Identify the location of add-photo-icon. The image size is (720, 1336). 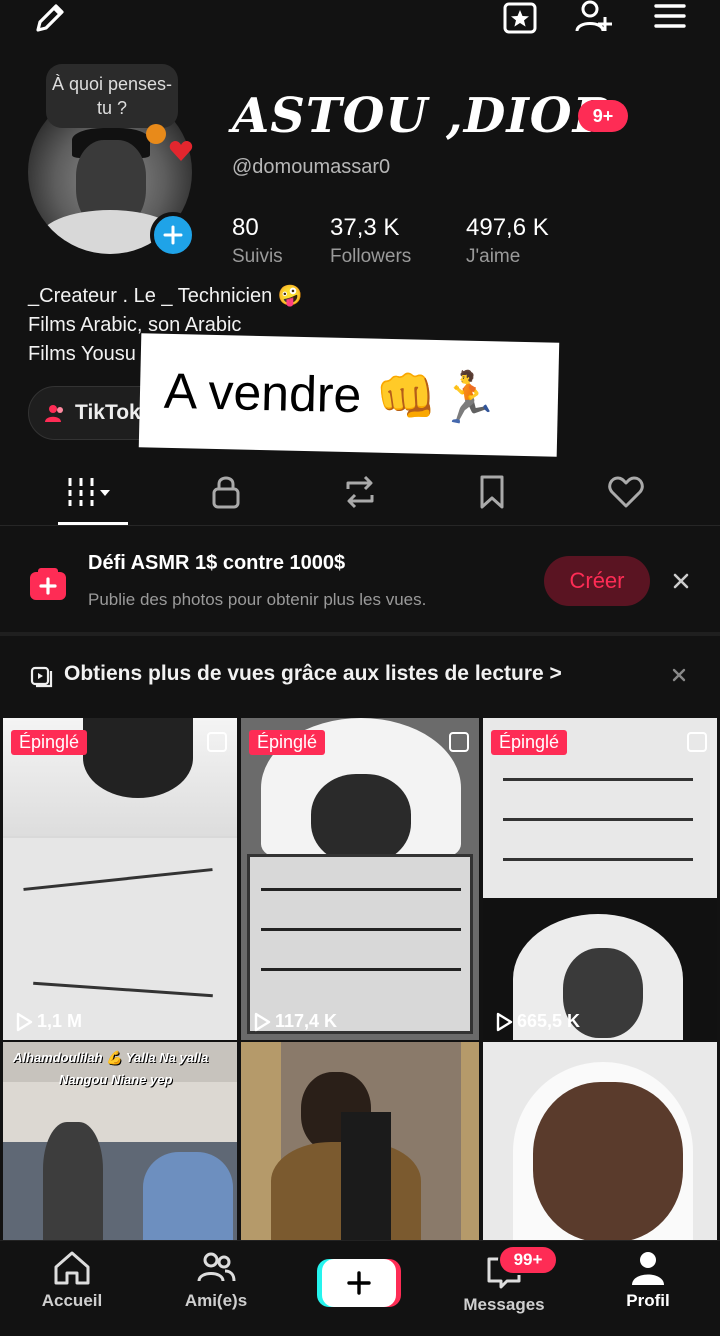
(48, 584).